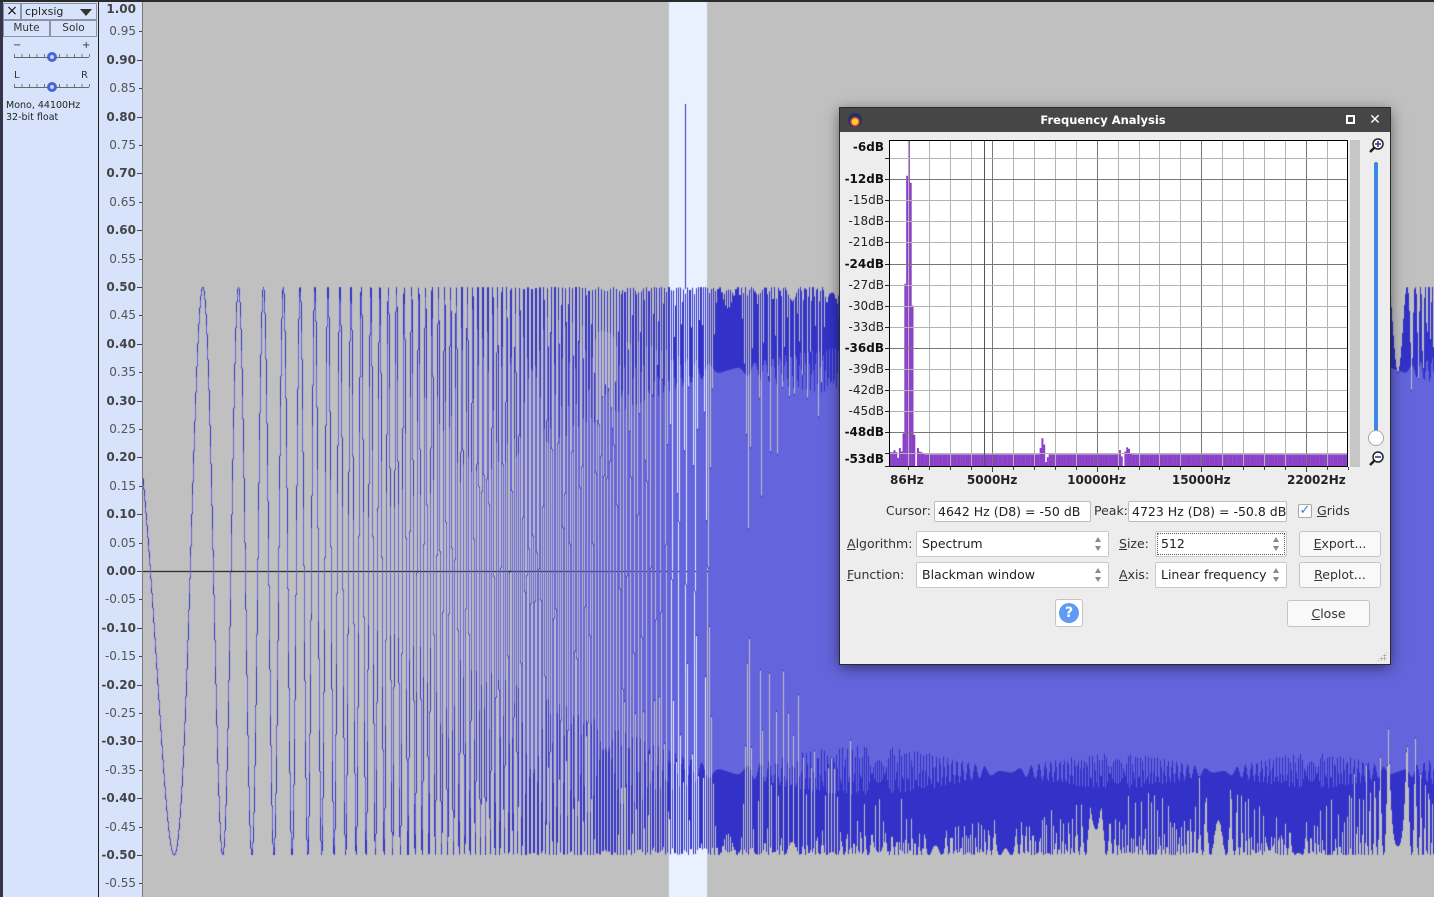 This screenshot has width=1434, height=897. What do you see at coordinates (121, 571) in the screenshot?
I see `ruler-tick-label: 0.00` at bounding box center [121, 571].